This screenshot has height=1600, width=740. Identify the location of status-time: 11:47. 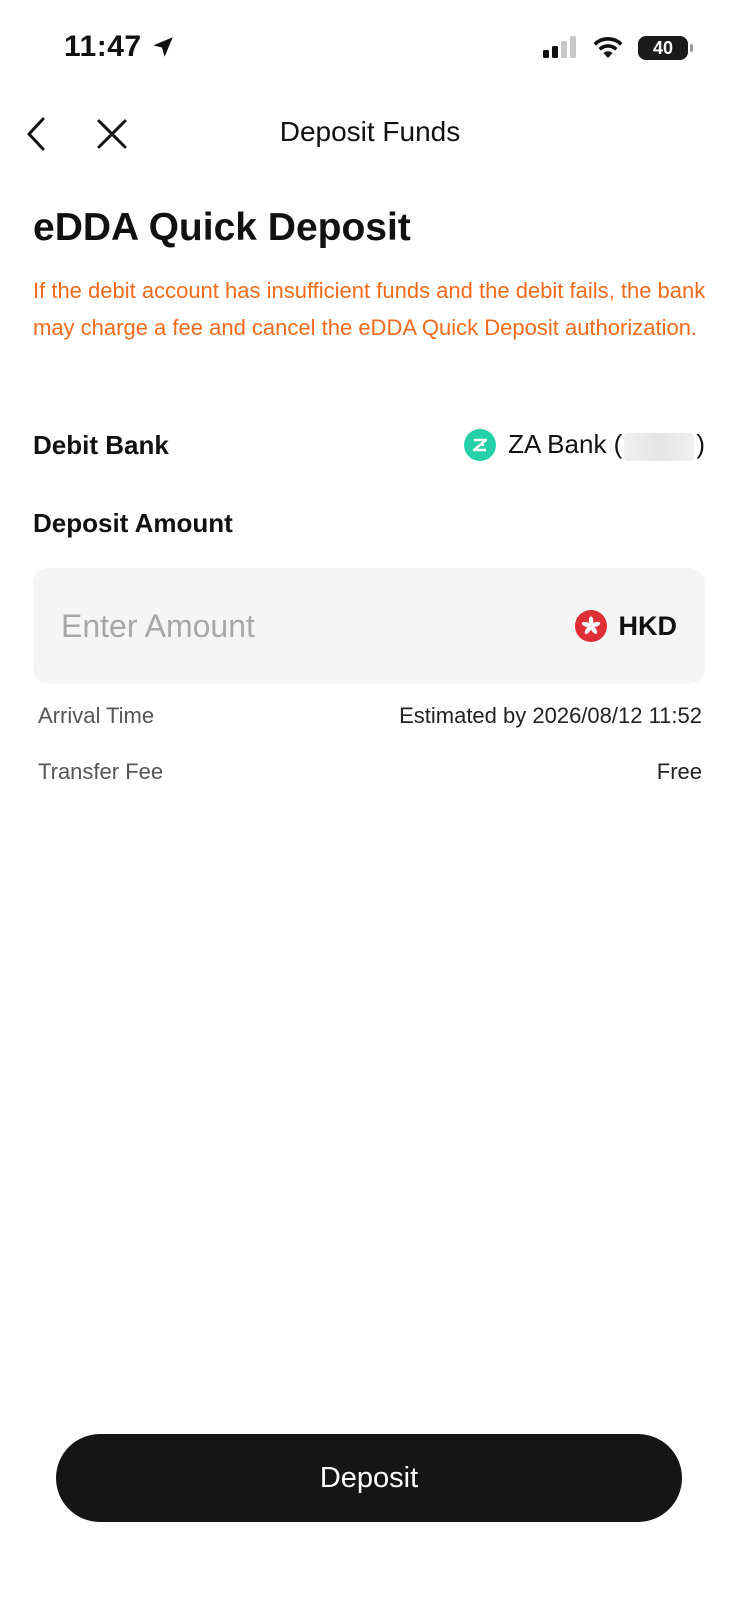
(120, 47).